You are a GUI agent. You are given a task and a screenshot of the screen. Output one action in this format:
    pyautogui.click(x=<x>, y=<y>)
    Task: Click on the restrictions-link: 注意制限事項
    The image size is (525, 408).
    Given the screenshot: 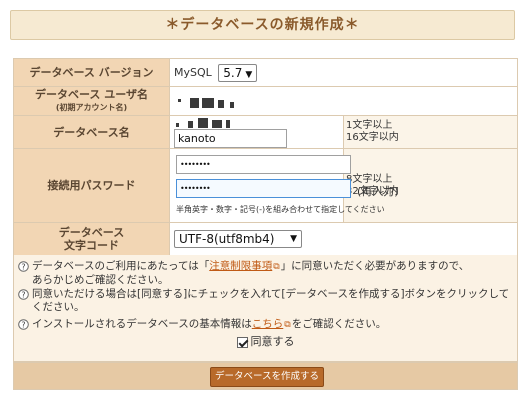 What is the action you would take?
    pyautogui.click(x=240, y=266)
    